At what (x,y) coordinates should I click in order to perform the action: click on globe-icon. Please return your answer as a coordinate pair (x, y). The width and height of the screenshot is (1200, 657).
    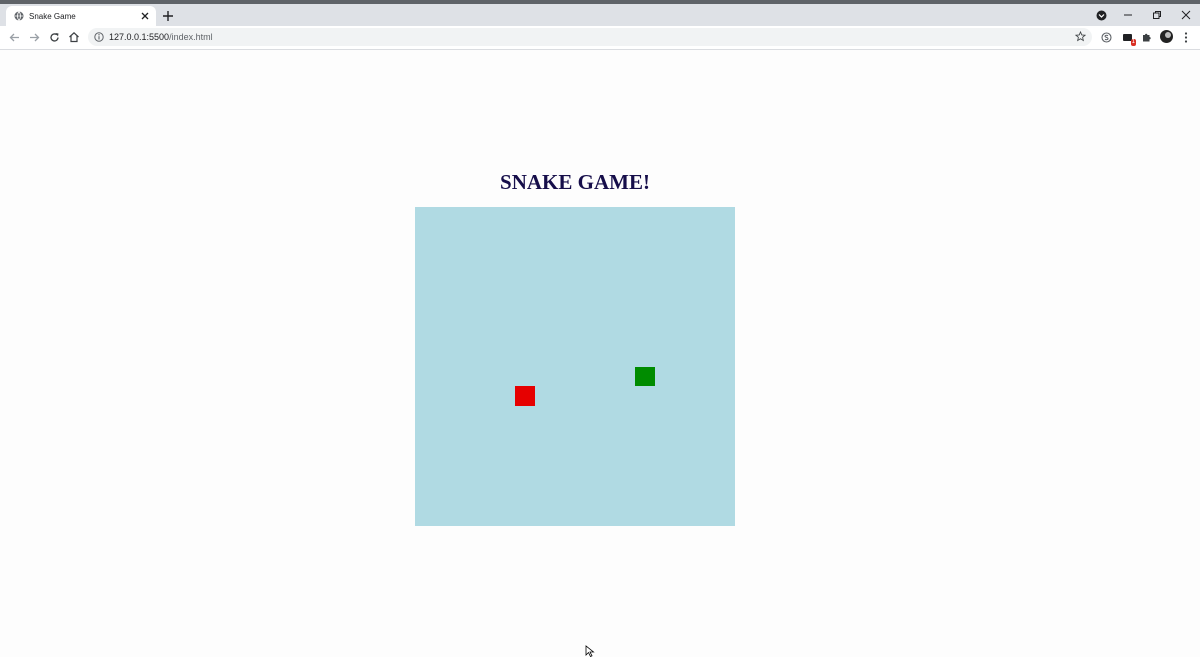
    Looking at the image, I should click on (19, 16).